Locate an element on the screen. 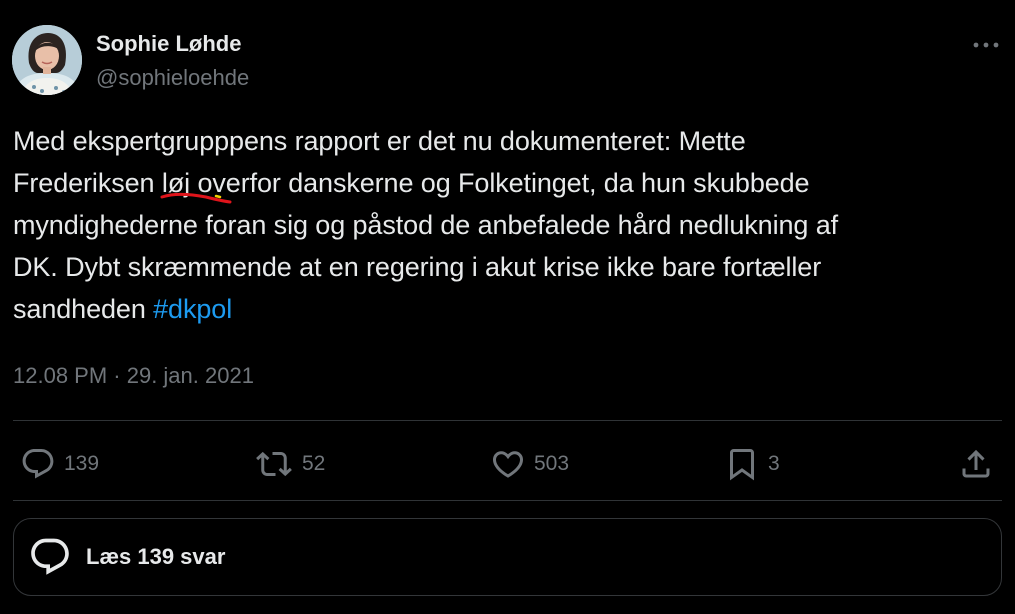 This screenshot has height=614, width=1015. reply-count: 139 is located at coordinates (82, 463).